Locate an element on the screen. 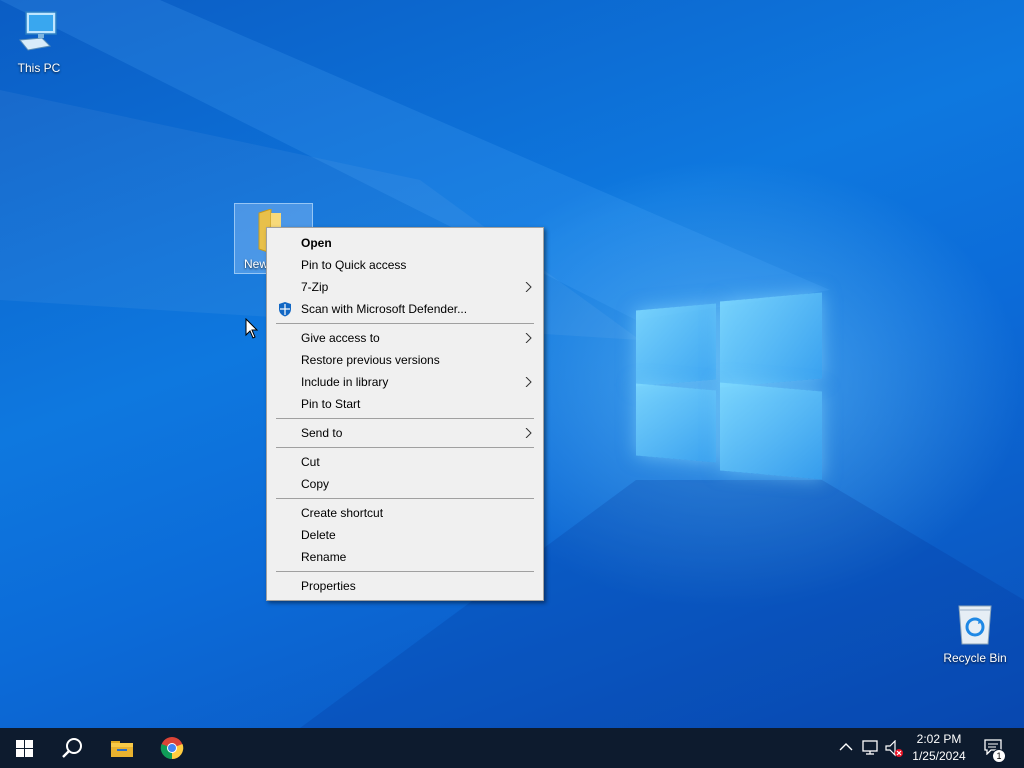 The width and height of the screenshot is (1024, 768). menu-item-open: Open is located at coordinates (405, 243).